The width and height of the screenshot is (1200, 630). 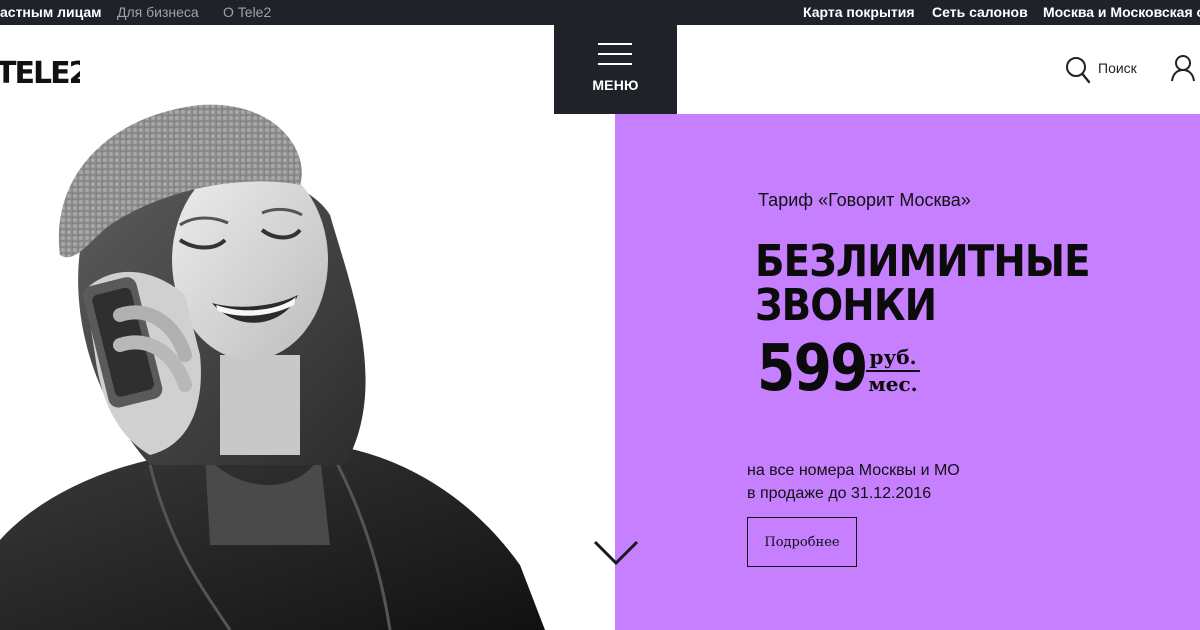 I want to click on desc-line-1: на все номера Москвы и МО, so click(x=853, y=470).